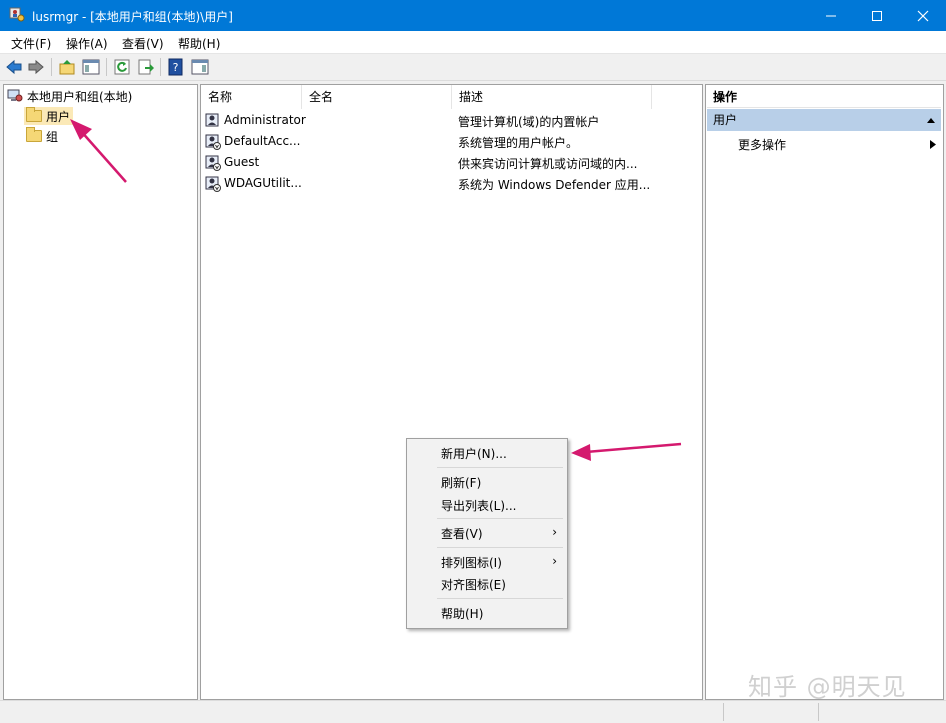  Describe the element at coordinates (827, 687) in the screenshot. I see `watermark: 知乎 @明天见` at that location.